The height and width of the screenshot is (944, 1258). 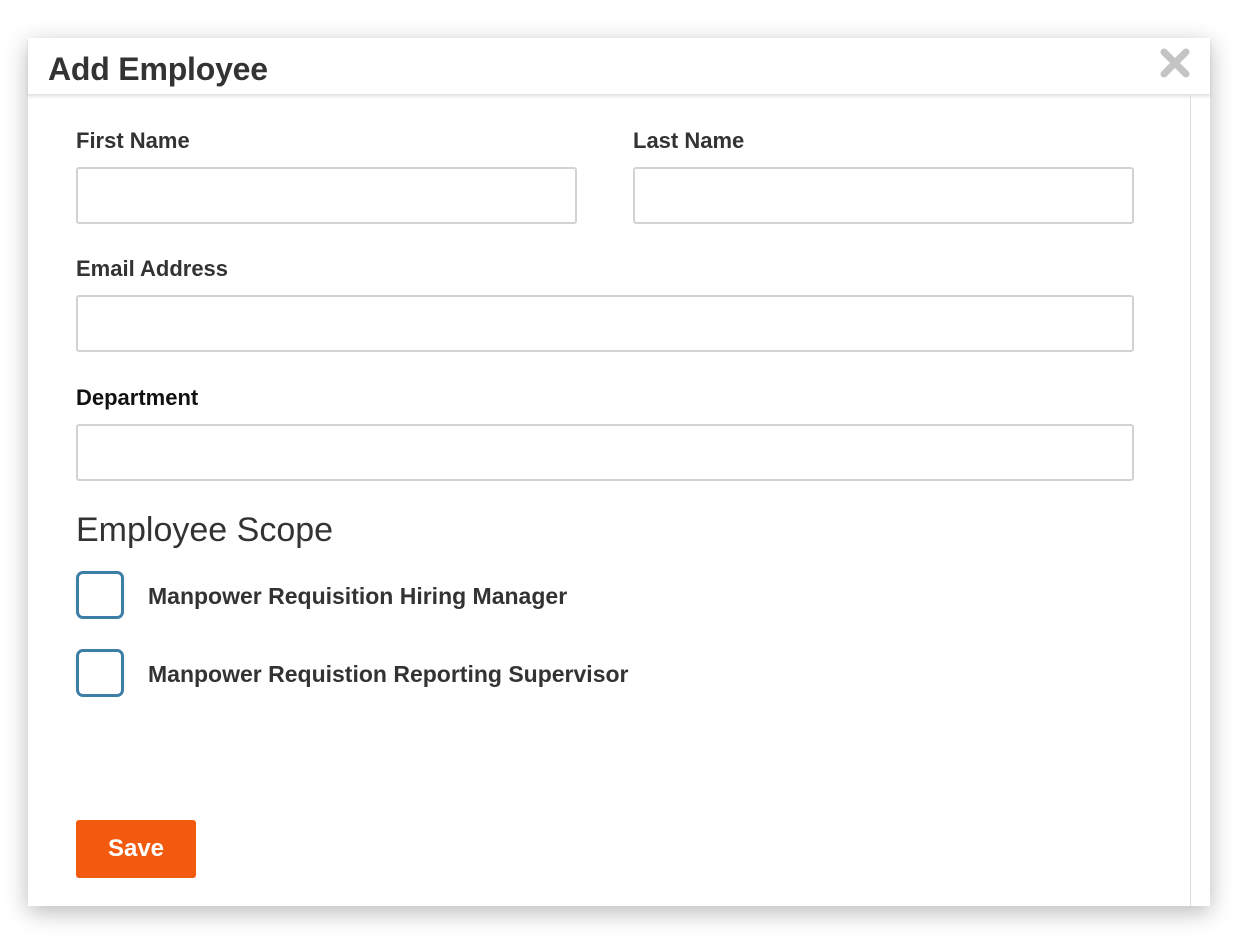 I want to click on dialog-header: Add Employee, so click(x=619, y=66).